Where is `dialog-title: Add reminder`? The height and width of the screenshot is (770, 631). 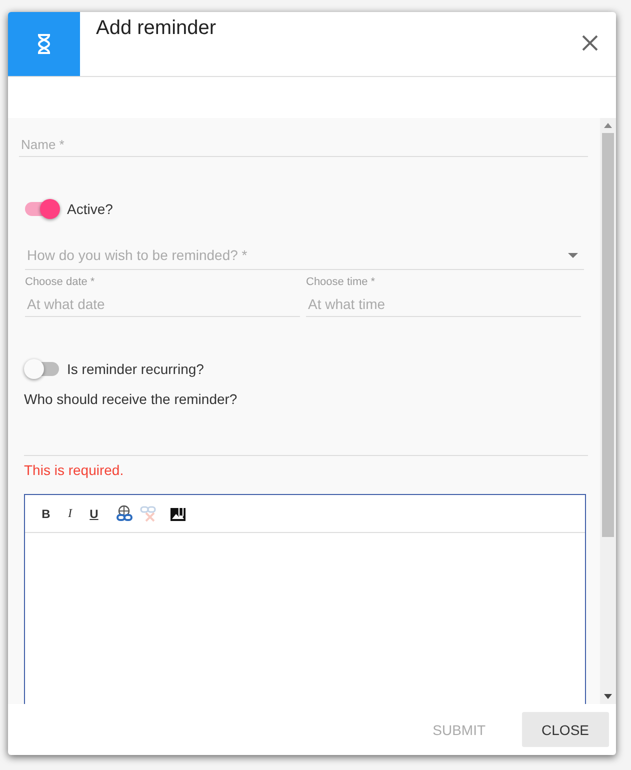
dialog-title: Add reminder is located at coordinates (157, 28).